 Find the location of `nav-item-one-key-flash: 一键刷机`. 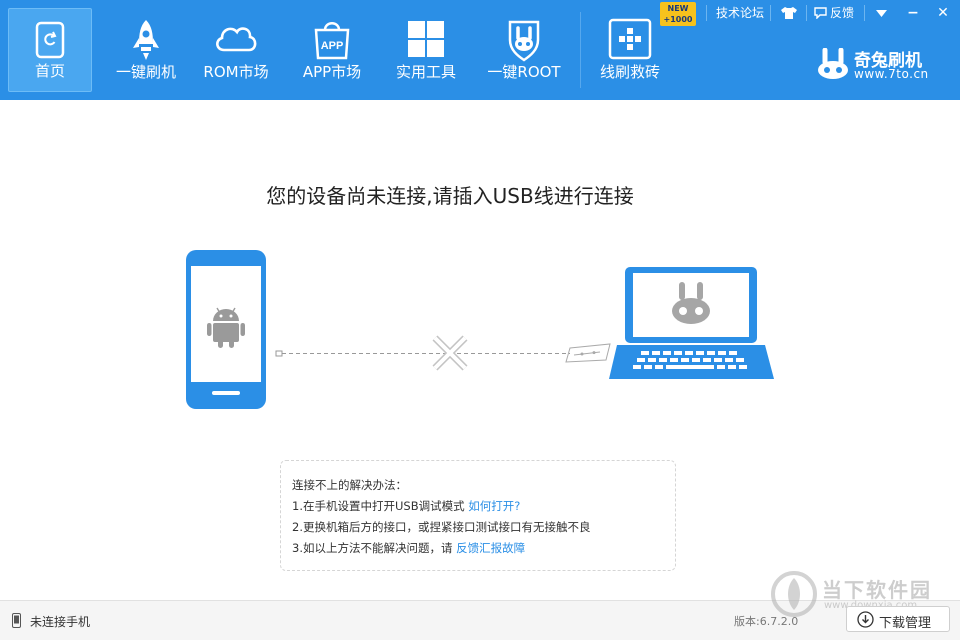

nav-item-one-key-flash: 一键刷机 is located at coordinates (146, 50).